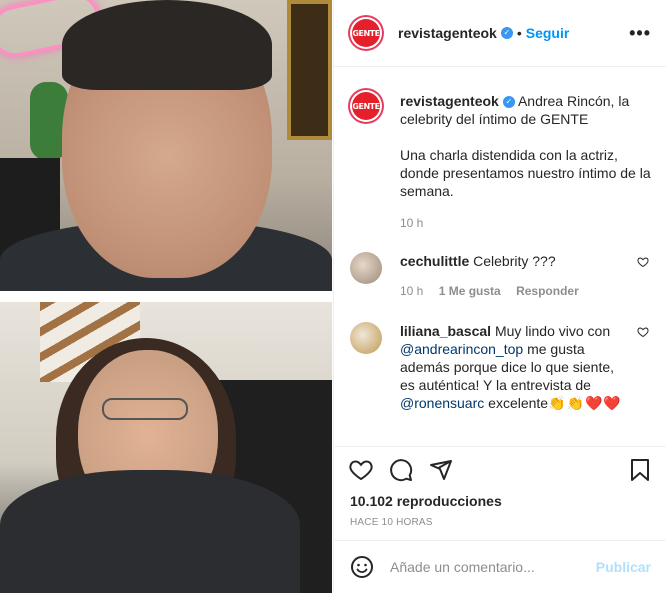 This screenshot has width=666, height=593. What do you see at coordinates (150, 531) in the screenshot?
I see `person-tshirt` at bounding box center [150, 531].